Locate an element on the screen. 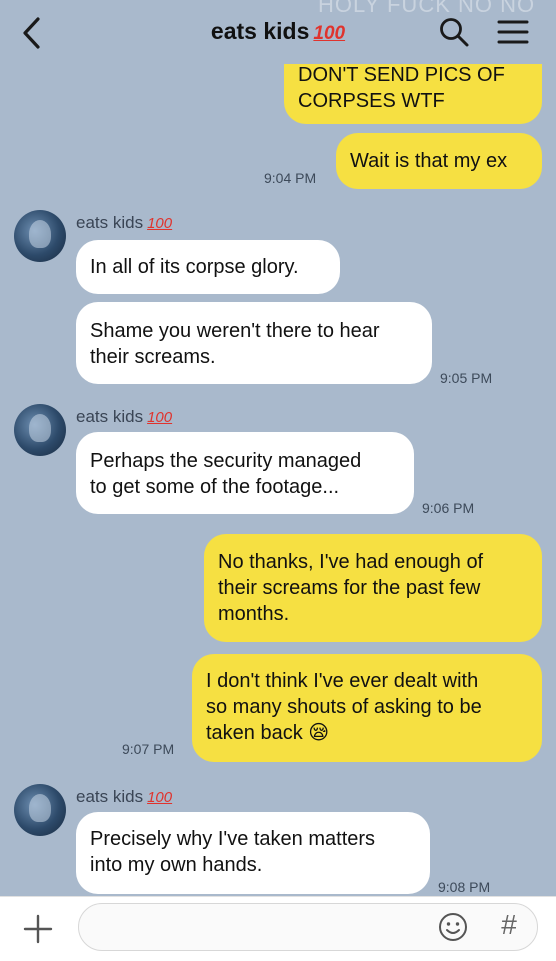 This screenshot has width=556, height=961. menu-button is located at coordinates (513, 32).